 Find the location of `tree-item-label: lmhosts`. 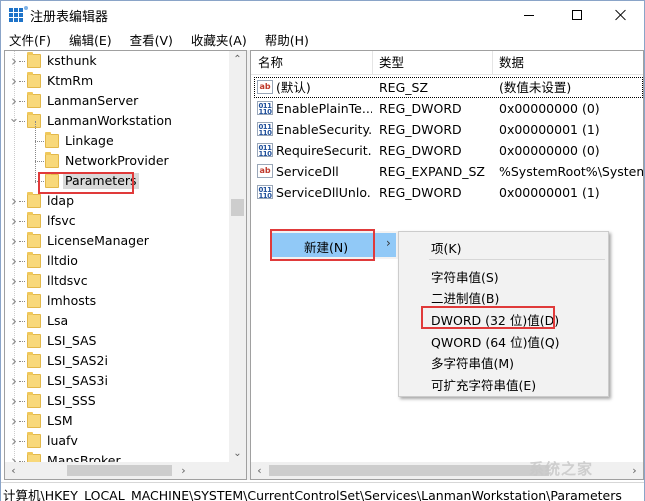

tree-item-label: lmhosts is located at coordinates (72, 300).